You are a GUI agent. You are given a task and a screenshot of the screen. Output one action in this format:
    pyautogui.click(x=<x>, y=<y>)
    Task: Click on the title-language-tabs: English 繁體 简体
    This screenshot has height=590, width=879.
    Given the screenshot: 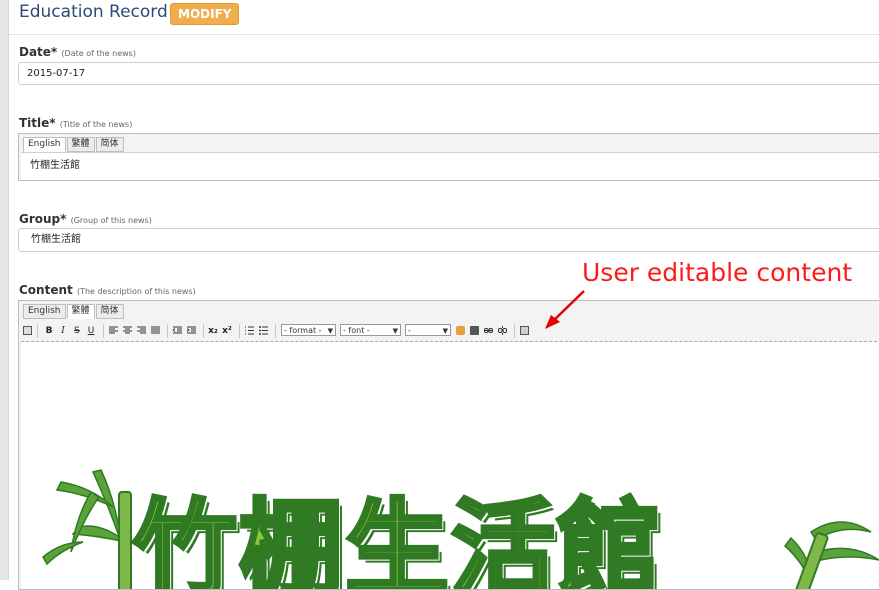 What is the action you would take?
    pyautogui.click(x=74, y=144)
    